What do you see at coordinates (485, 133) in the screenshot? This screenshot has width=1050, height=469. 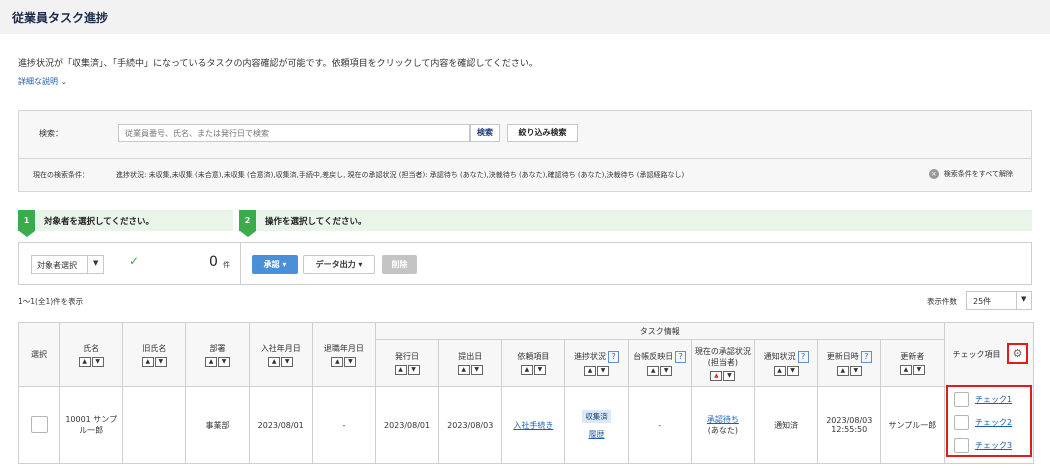 I see `search-button: 検索` at bounding box center [485, 133].